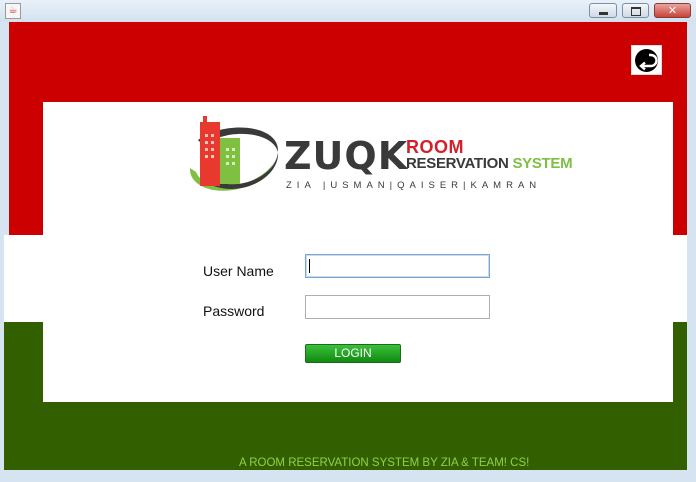 This screenshot has width=696, height=482. I want to click on minimize-icon, so click(603, 10).